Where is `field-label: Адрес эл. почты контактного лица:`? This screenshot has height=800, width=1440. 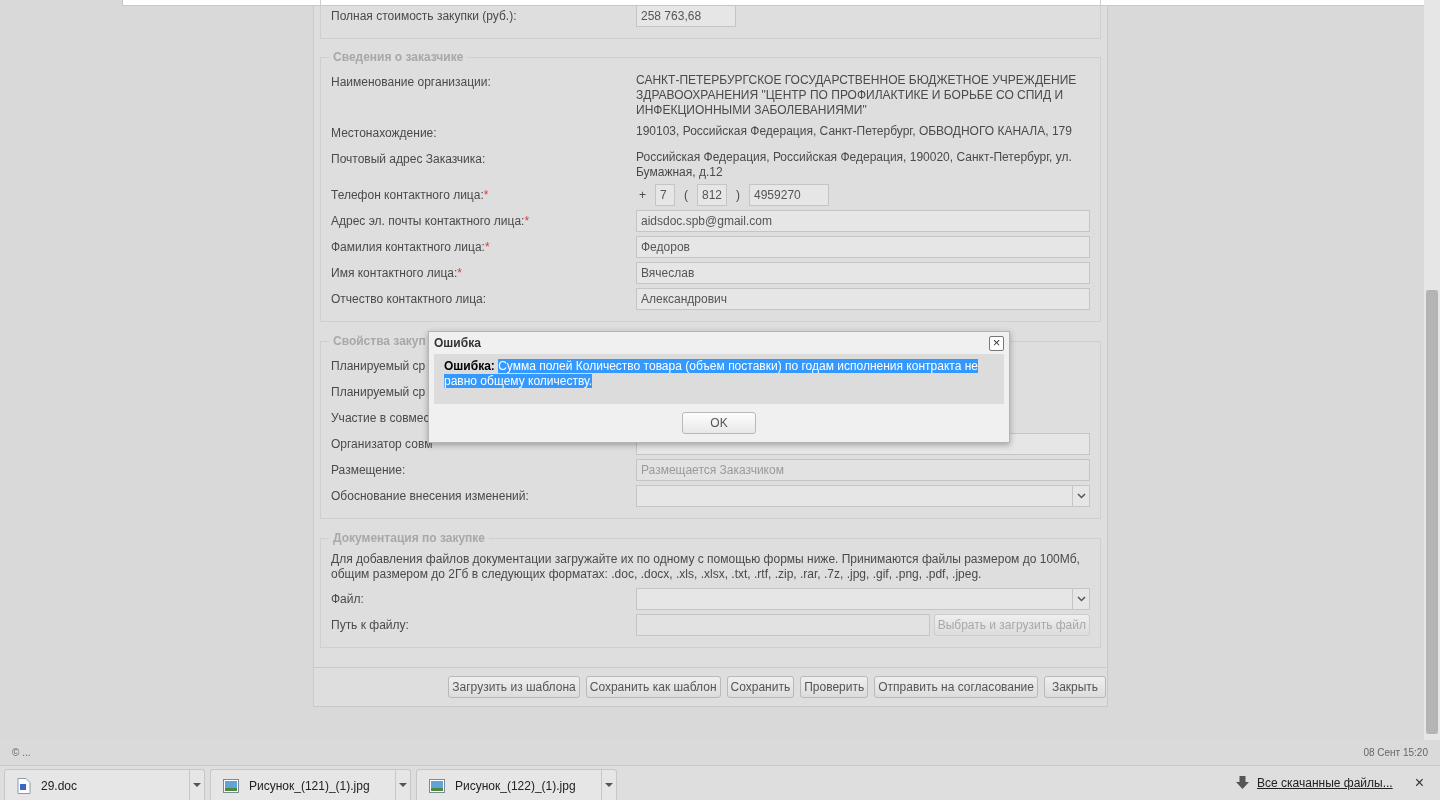
field-label: Адрес эл. почты контактного лица: is located at coordinates (428, 221).